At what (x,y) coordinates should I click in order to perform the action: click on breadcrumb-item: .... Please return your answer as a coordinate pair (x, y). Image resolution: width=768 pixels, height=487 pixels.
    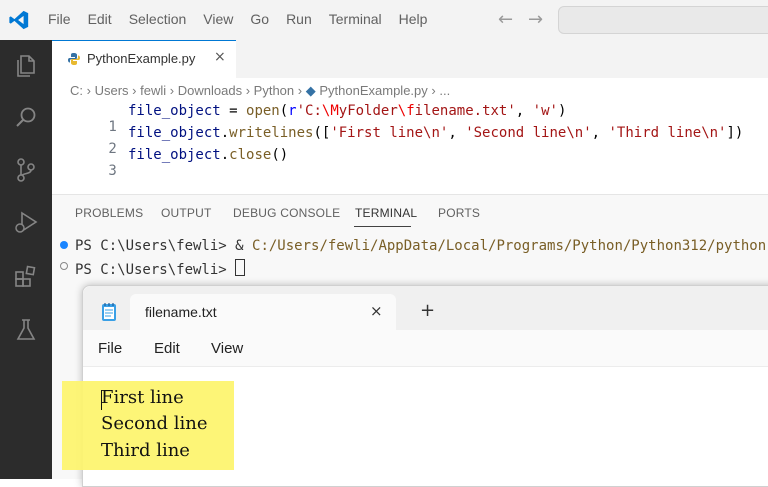
    Looking at the image, I should click on (444, 90).